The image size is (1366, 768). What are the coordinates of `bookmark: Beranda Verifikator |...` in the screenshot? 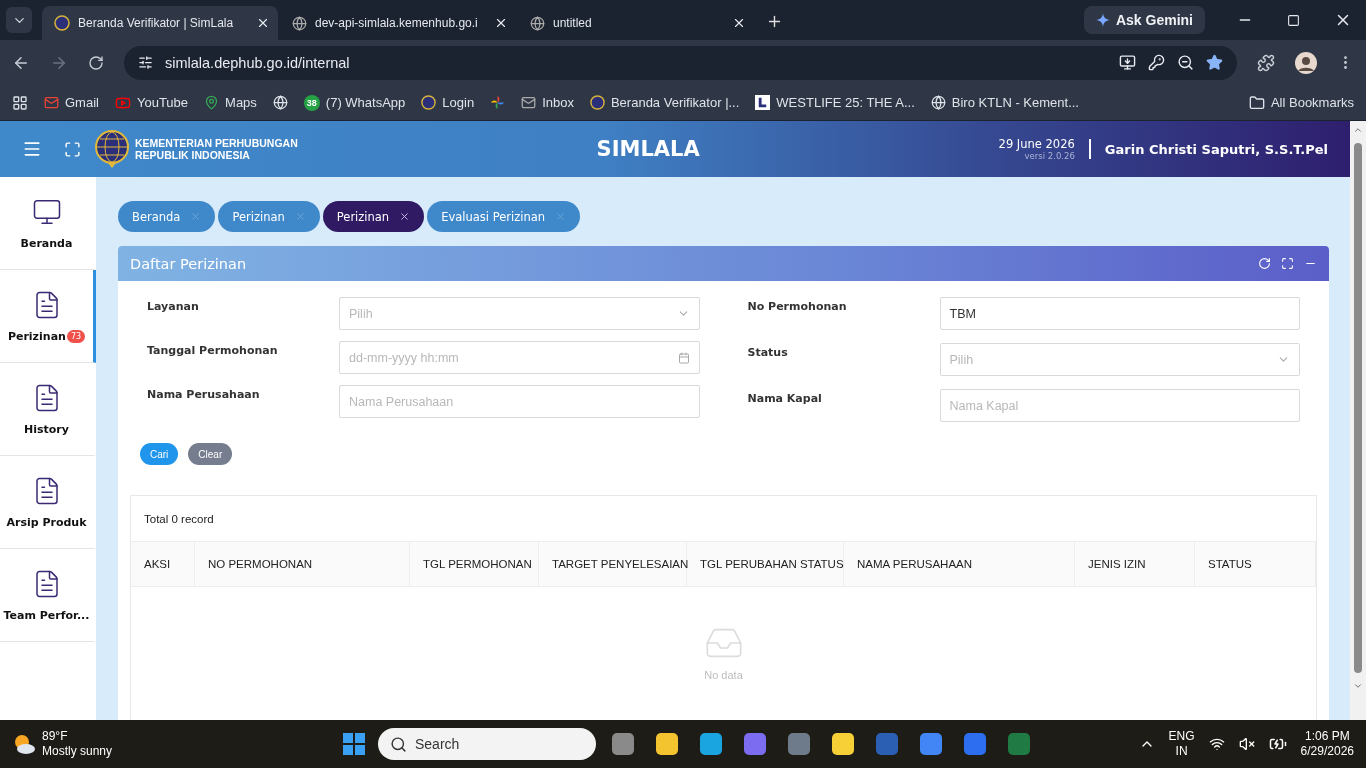 It's located at (664, 102).